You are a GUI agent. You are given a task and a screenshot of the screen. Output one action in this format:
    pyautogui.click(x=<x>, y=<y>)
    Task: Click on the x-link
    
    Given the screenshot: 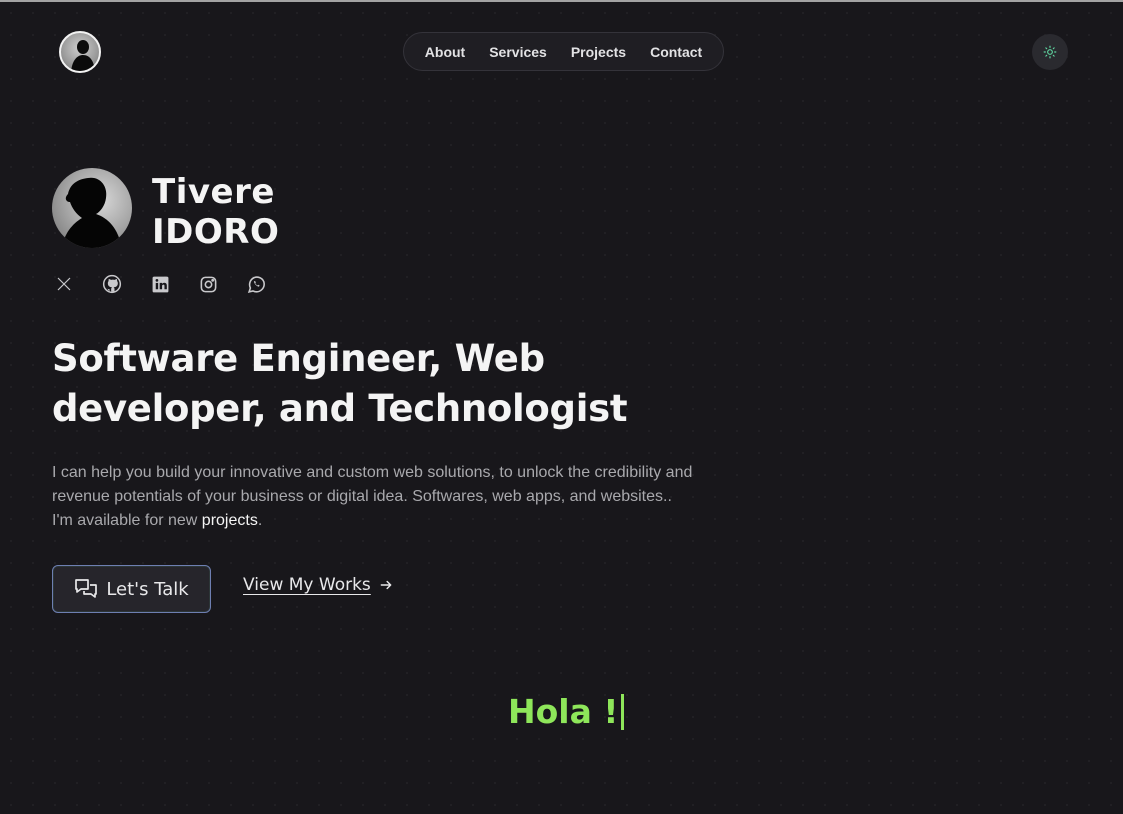 What is the action you would take?
    pyautogui.click(x=64, y=284)
    